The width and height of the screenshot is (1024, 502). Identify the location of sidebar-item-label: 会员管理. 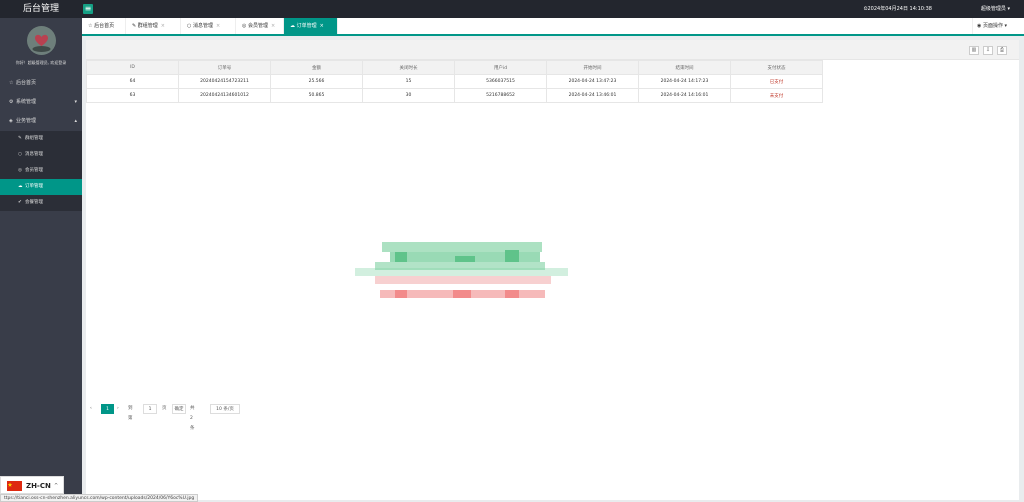
(34, 170).